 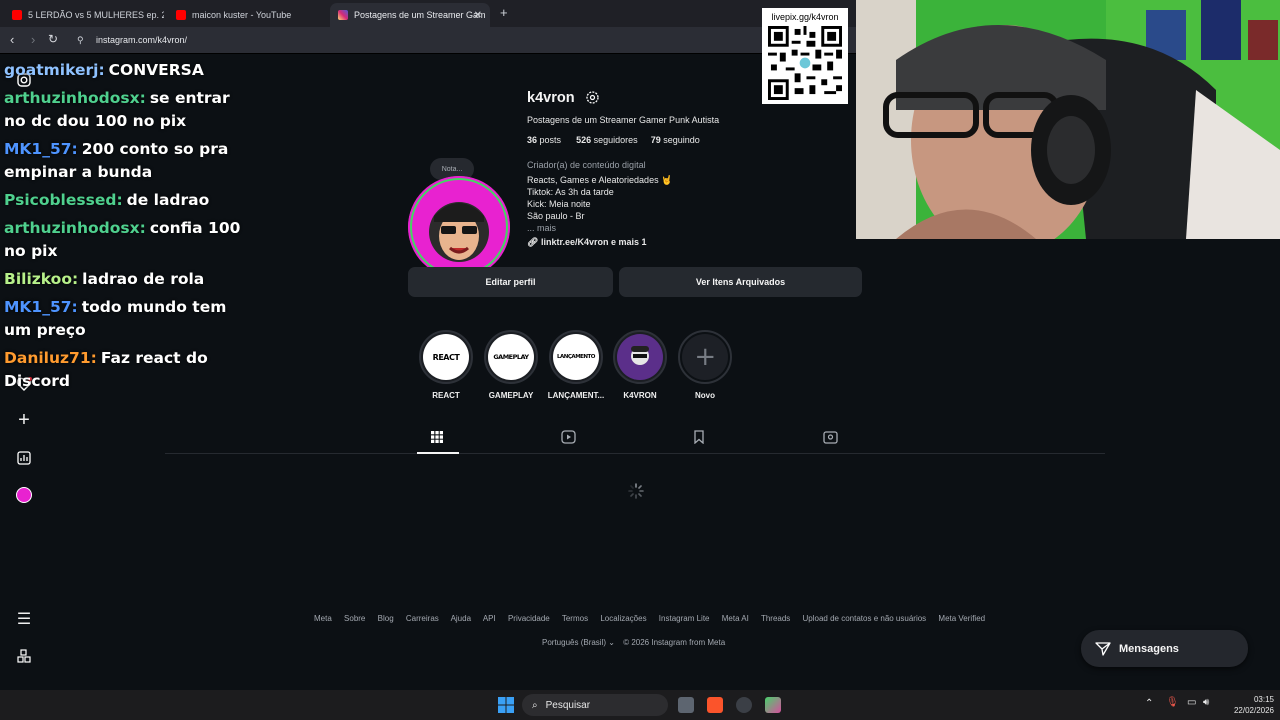 I want to click on create-icon: +, so click(x=24, y=420).